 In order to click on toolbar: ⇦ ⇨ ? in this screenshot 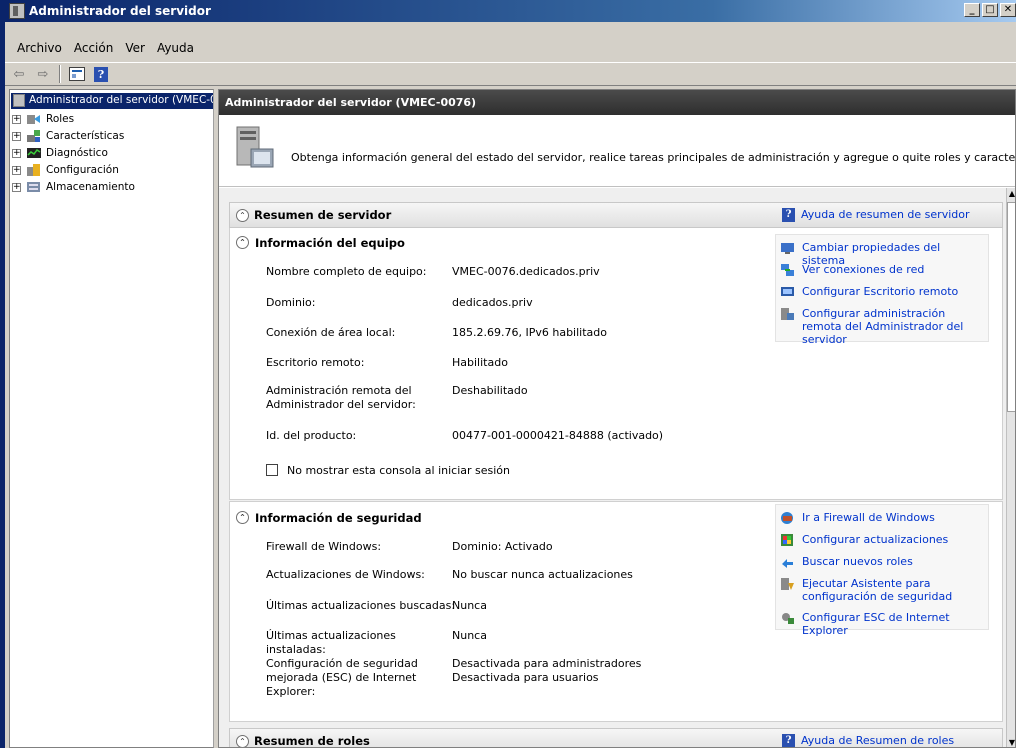, I will do `click(510, 74)`.